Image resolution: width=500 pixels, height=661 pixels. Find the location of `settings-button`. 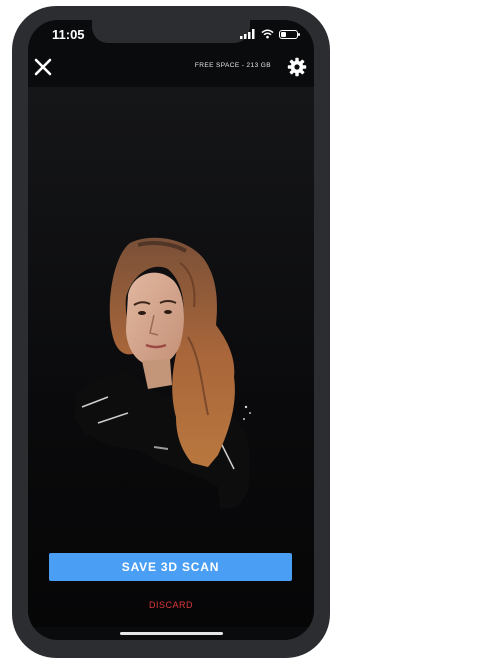

settings-button is located at coordinates (297, 67).